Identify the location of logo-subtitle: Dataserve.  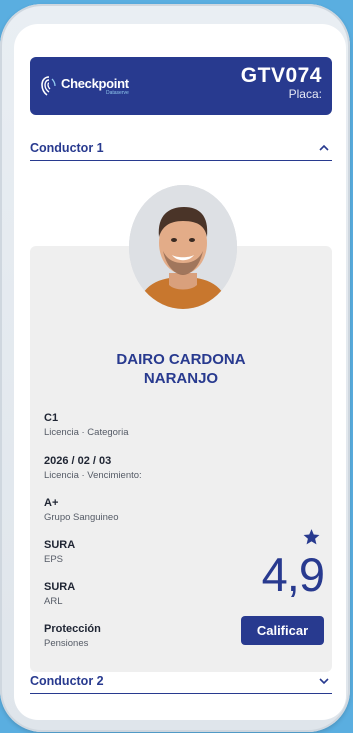
(117, 92).